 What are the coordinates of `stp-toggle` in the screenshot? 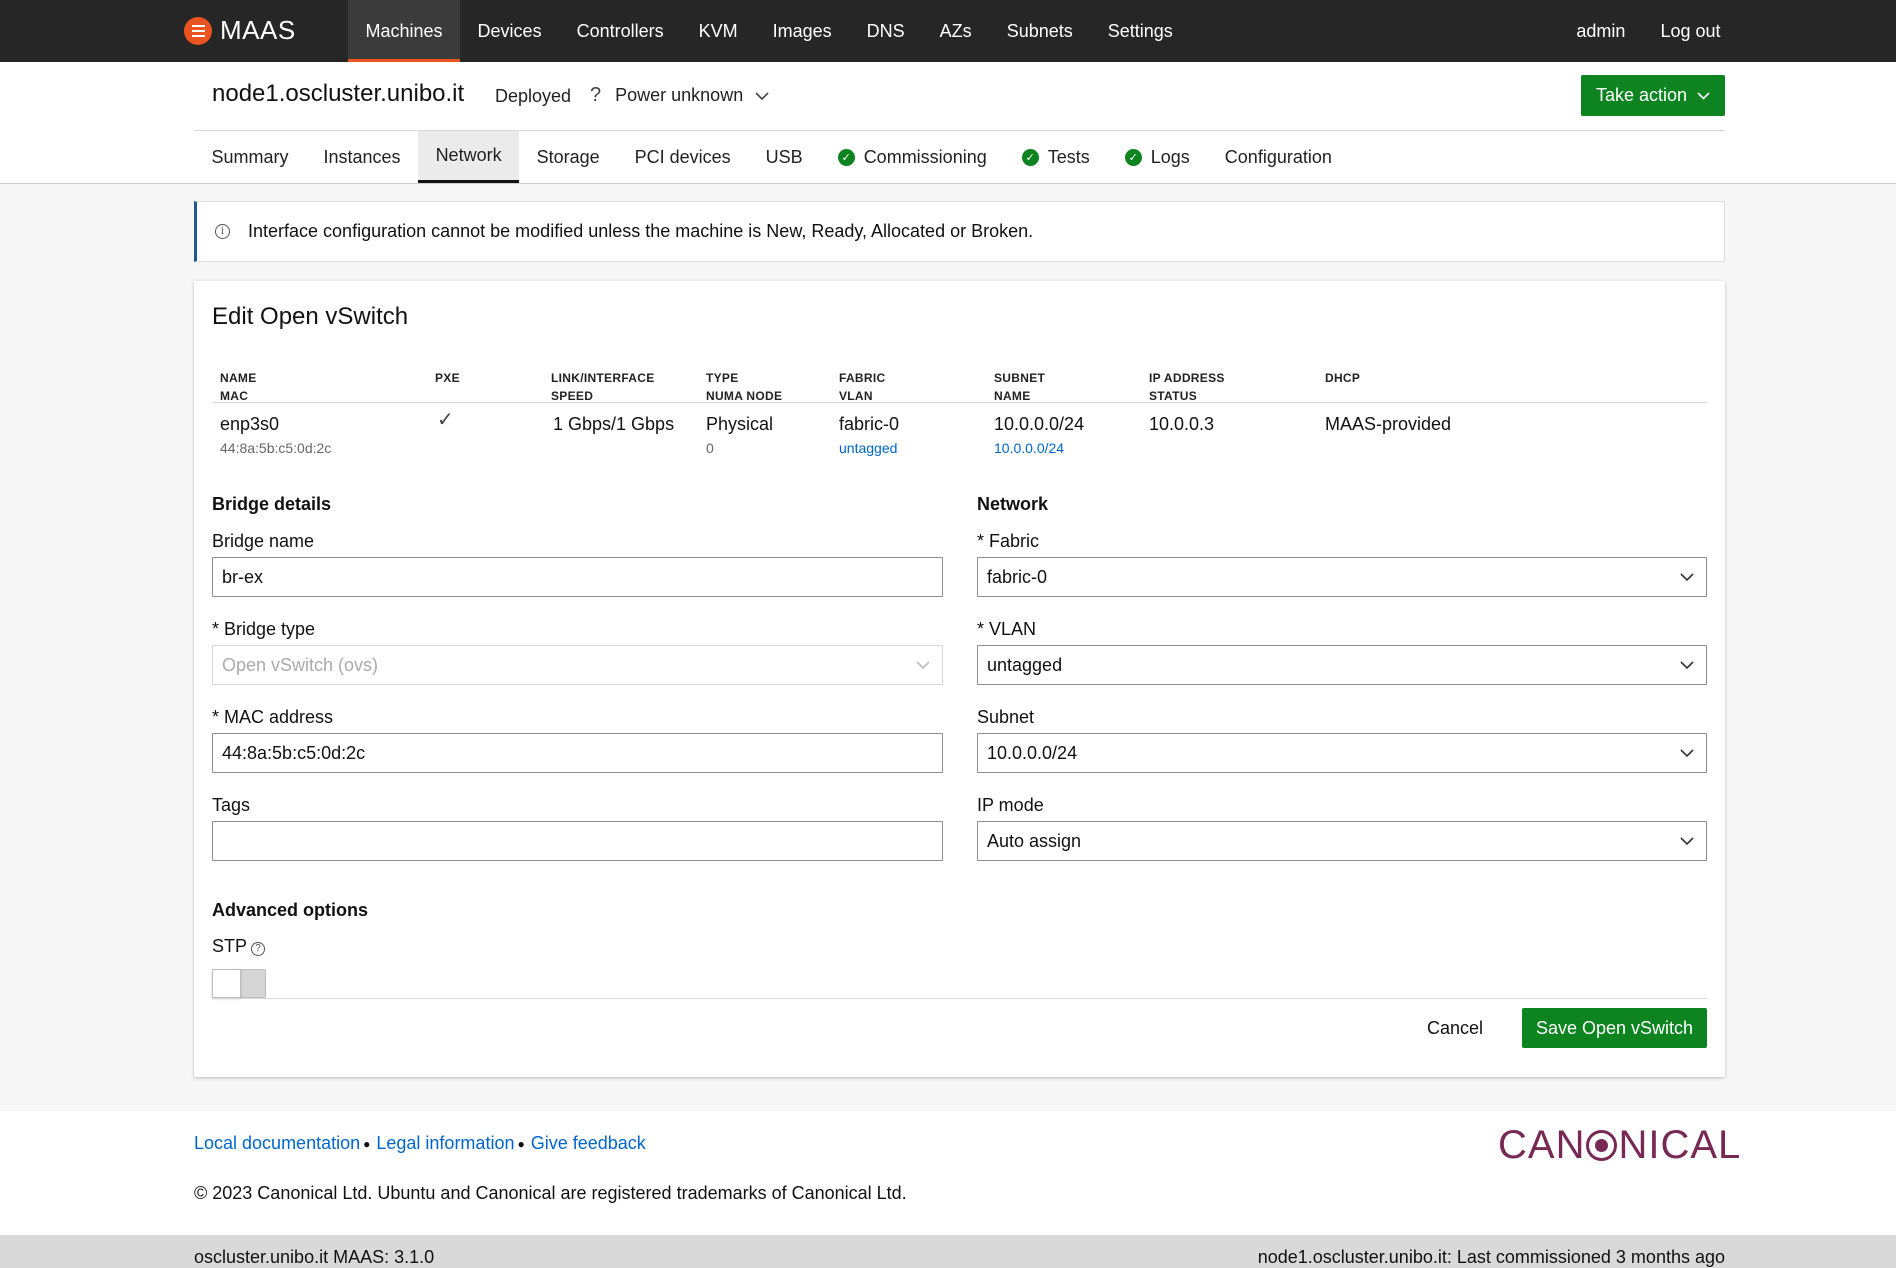 It's located at (239, 983).